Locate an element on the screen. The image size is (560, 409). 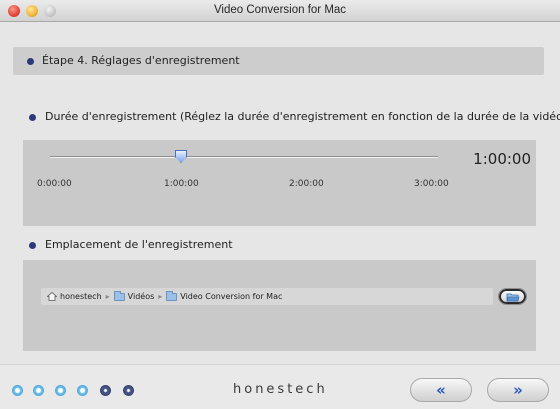
tick-label: 2:00:00 is located at coordinates (306, 184).